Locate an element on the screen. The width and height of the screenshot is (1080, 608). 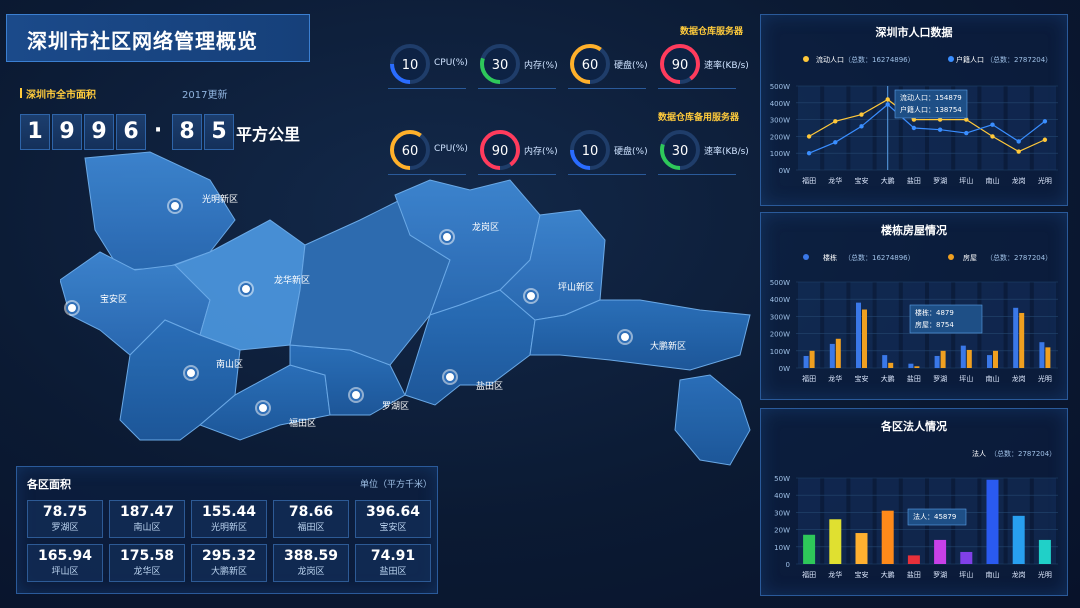
y-tick-label: 10W is located at coordinates (782, 548).